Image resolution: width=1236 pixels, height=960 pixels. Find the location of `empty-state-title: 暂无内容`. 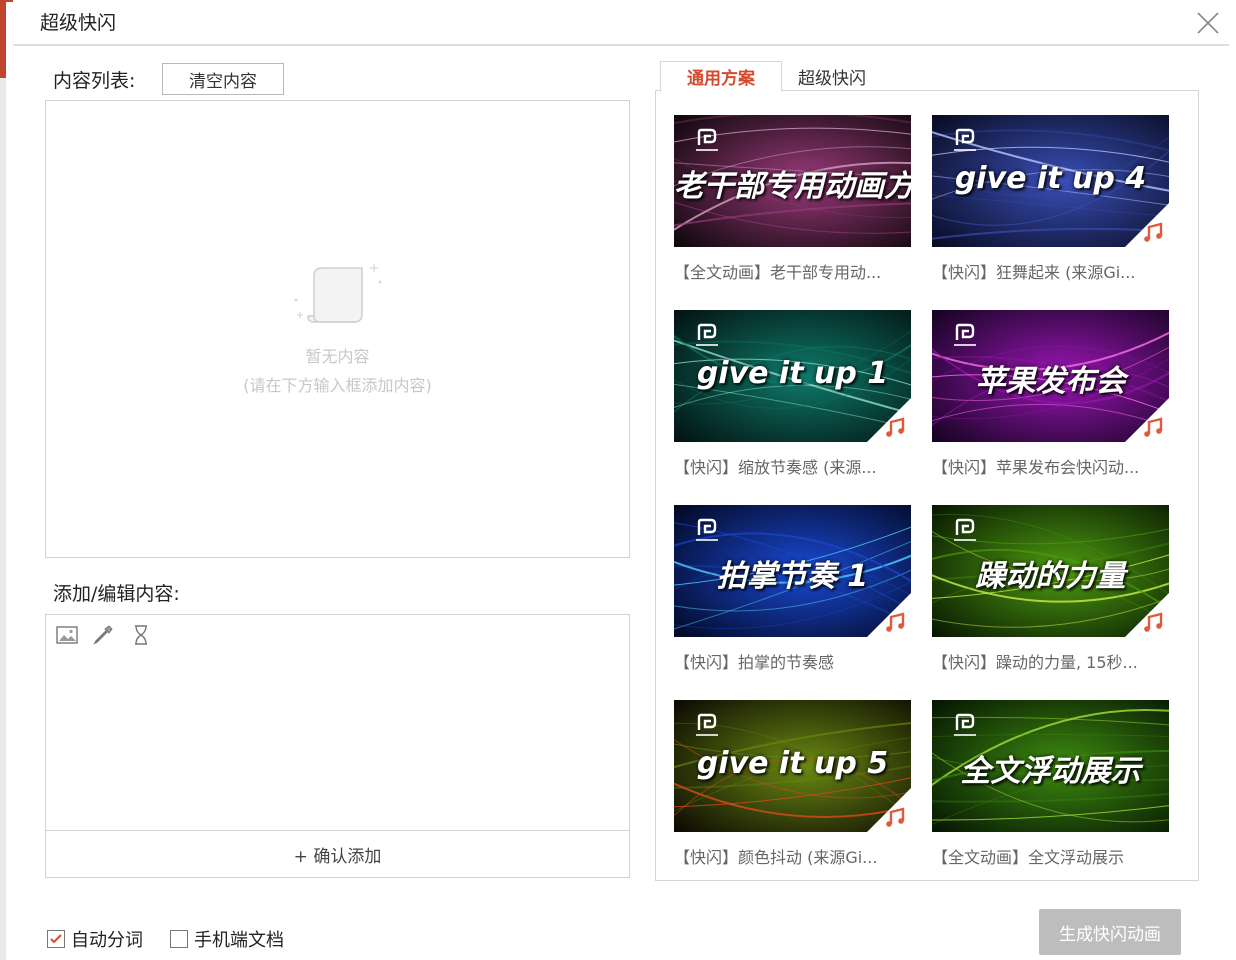

empty-state-title: 暂无内容 is located at coordinates (337, 356).